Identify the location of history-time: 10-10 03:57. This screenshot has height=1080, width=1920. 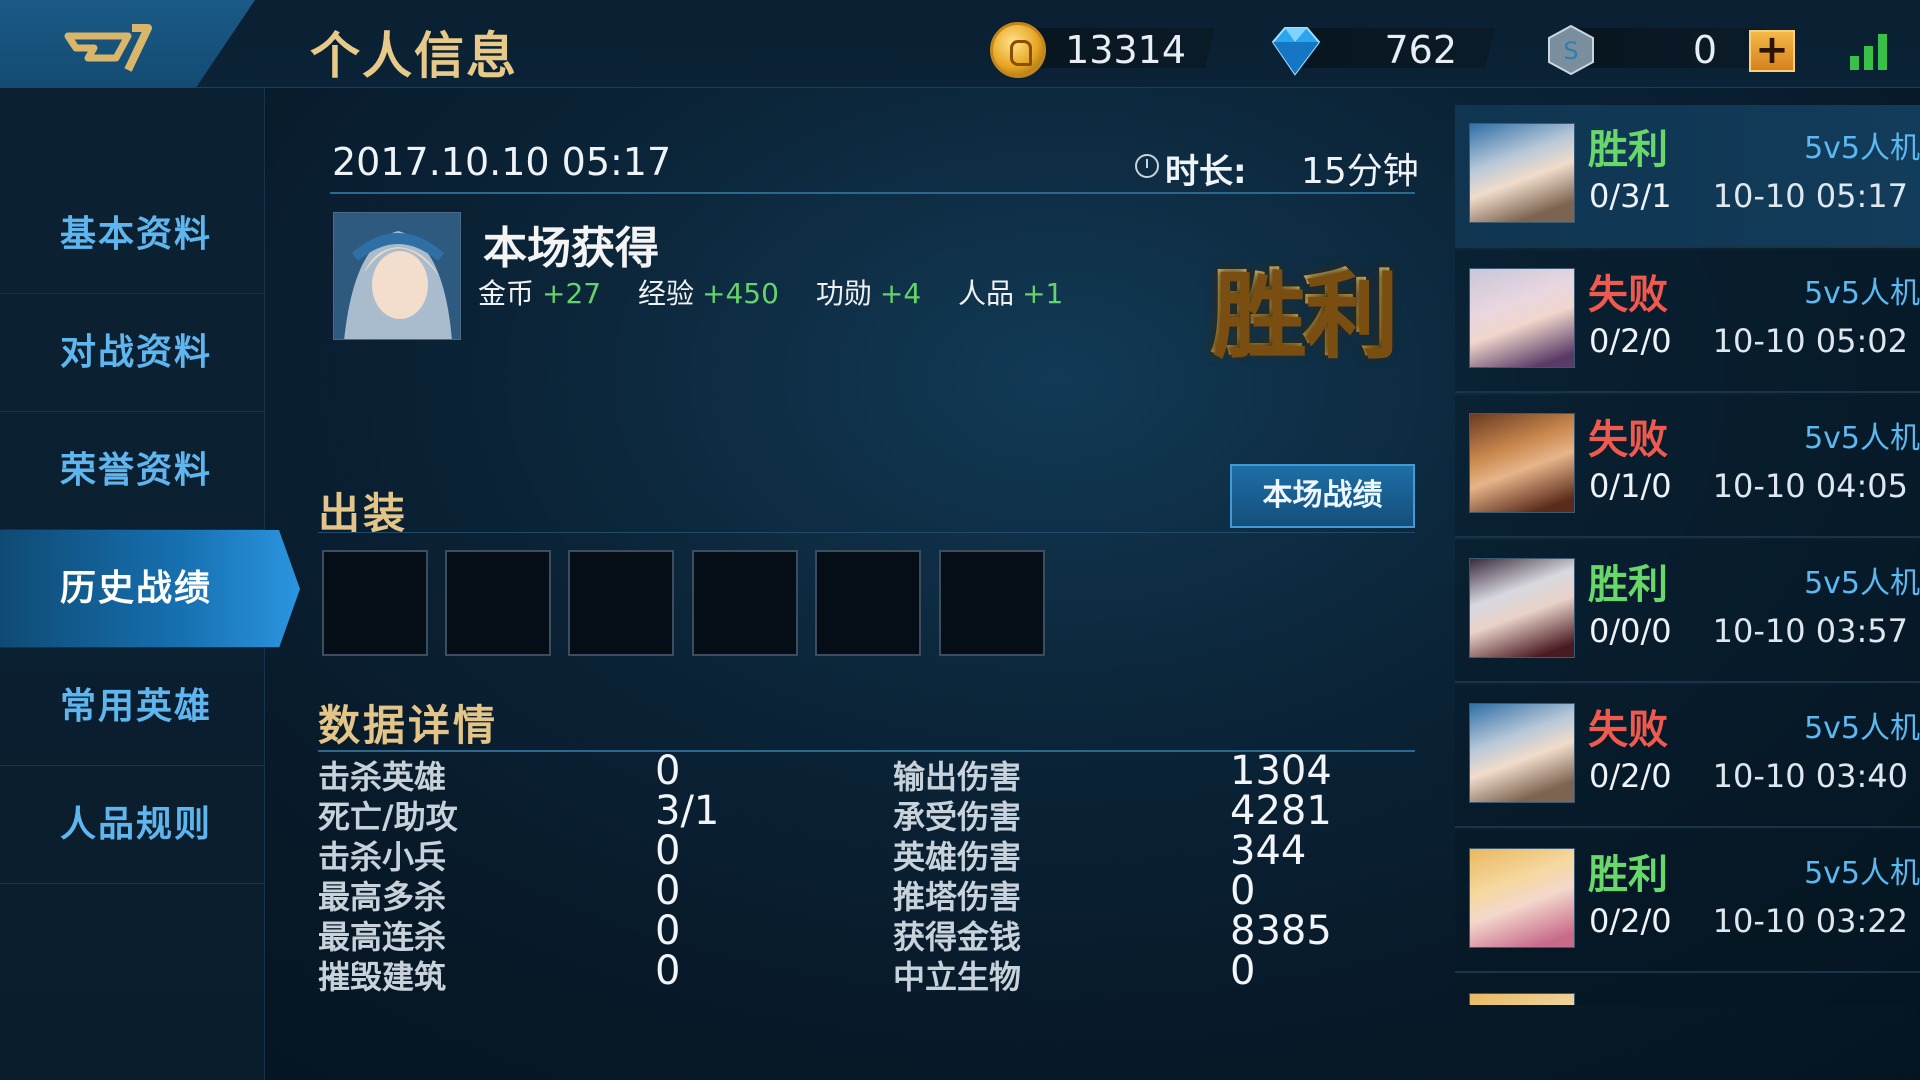
(1810, 631).